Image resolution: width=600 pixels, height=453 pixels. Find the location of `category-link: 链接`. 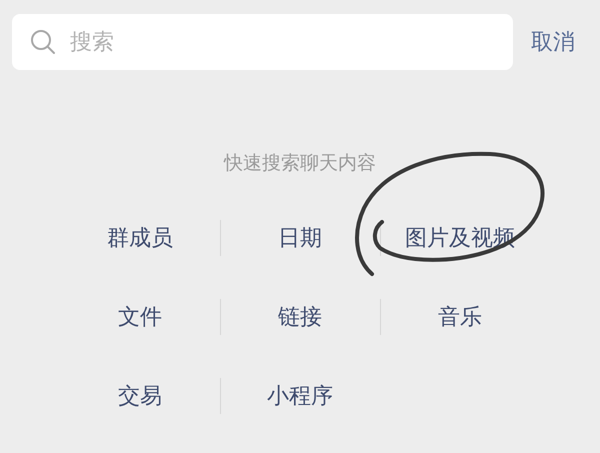

category-link: 链接 is located at coordinates (300, 317).